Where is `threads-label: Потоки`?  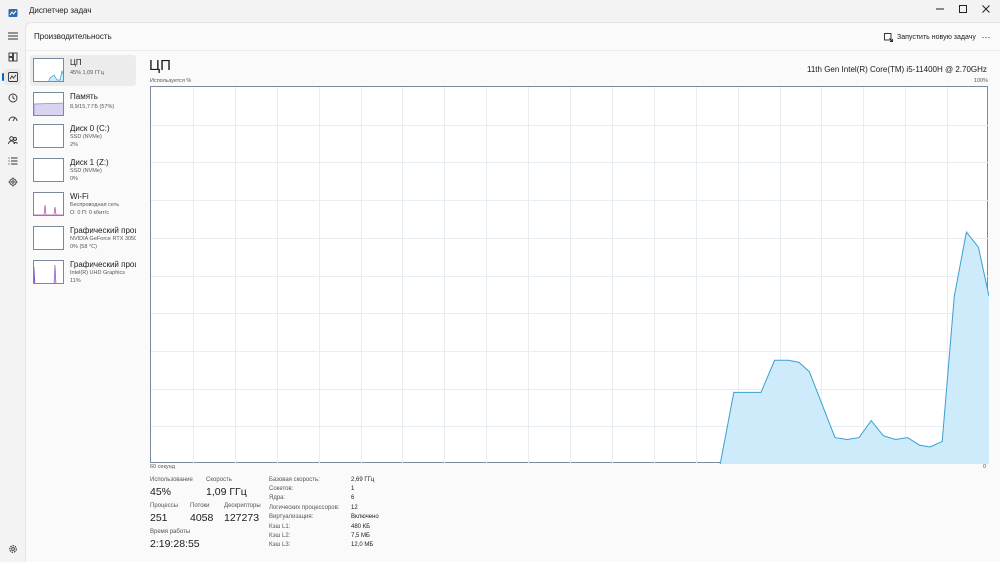 threads-label: Потоки is located at coordinates (200, 506).